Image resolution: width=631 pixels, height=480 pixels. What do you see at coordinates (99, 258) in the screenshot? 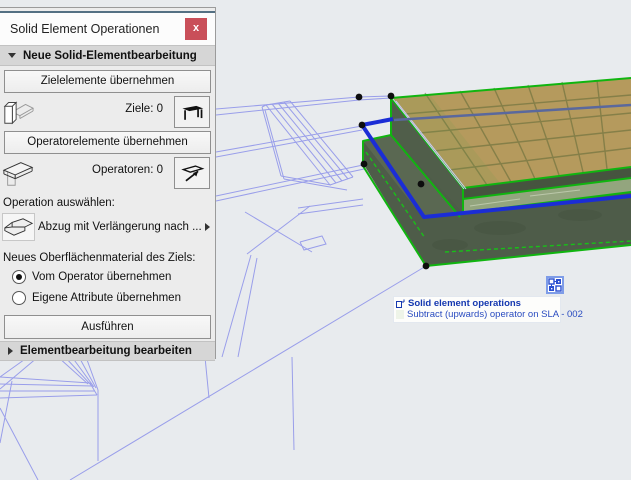
I see `material-label: Neues Oberflächenmaterial des Ziels:` at bounding box center [99, 258].